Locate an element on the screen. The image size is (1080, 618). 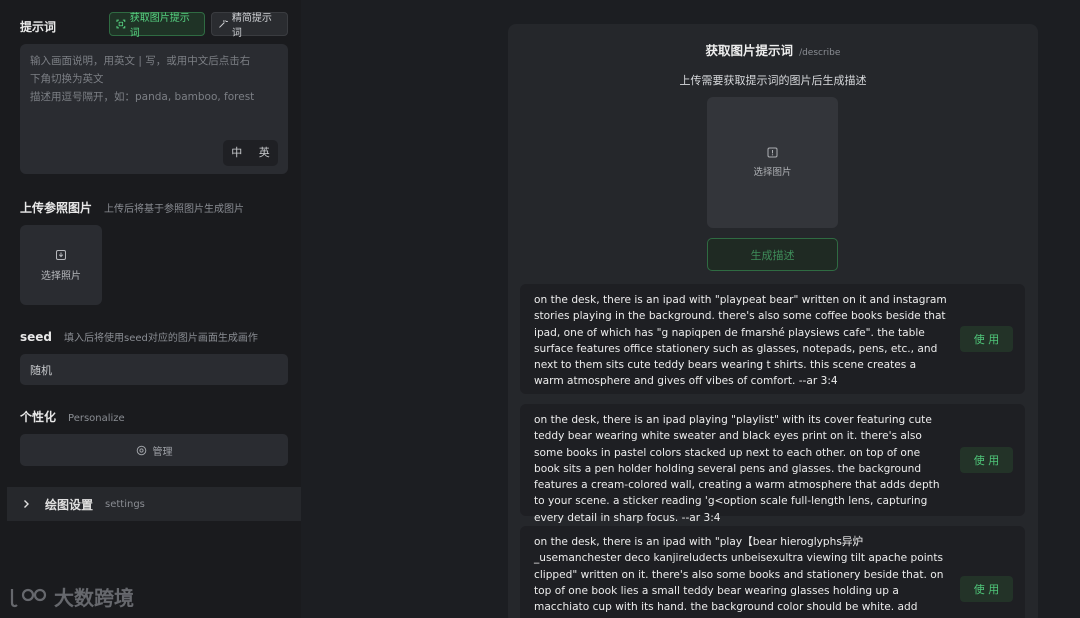
settings-title: 绘图设置 is located at coordinates (69, 504).